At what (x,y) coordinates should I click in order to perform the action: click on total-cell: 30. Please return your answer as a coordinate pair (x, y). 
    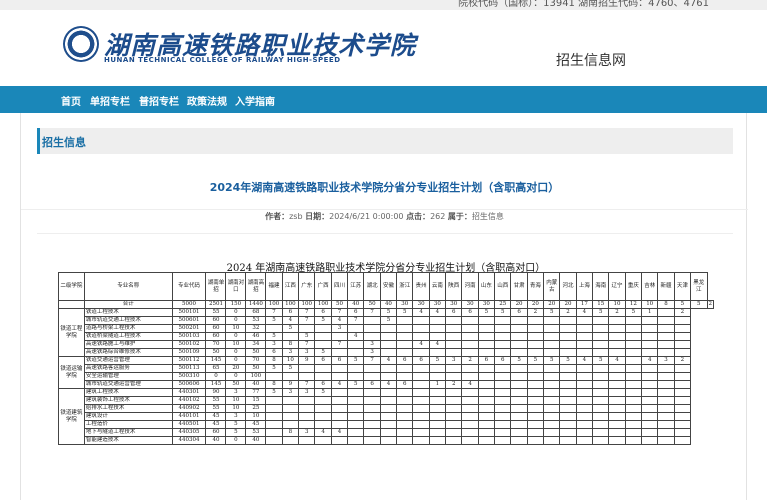
    Looking at the image, I should click on (437, 304).